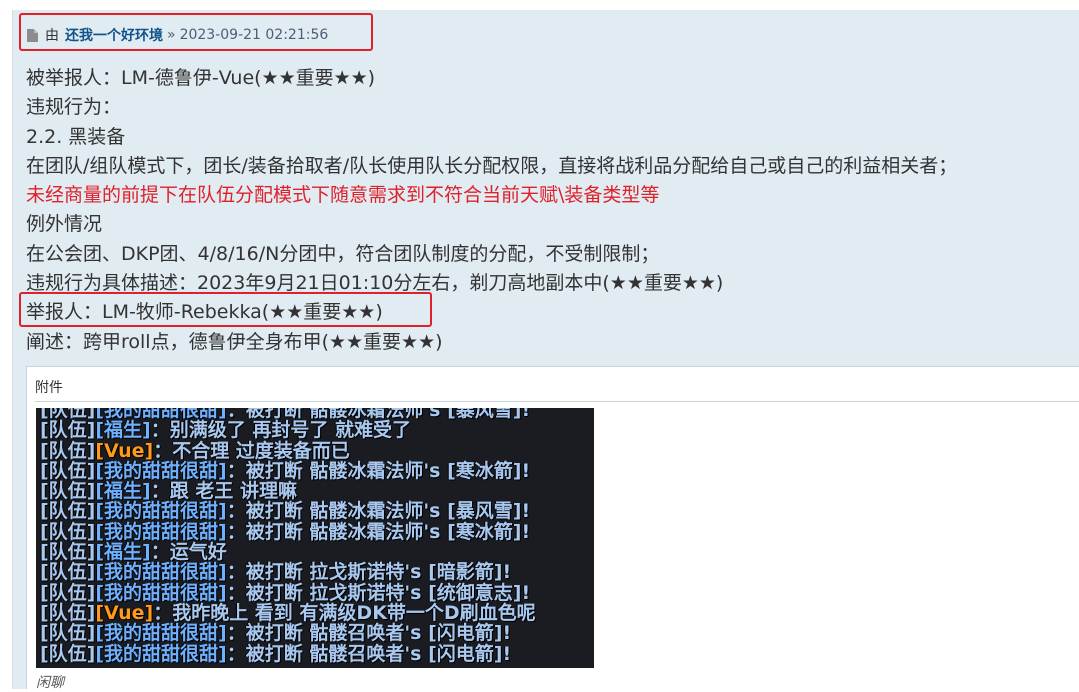 Image resolution: width=1079 pixels, height=692 pixels. I want to click on chat-message: ：不合理 过度装备而已, so click(251, 450).